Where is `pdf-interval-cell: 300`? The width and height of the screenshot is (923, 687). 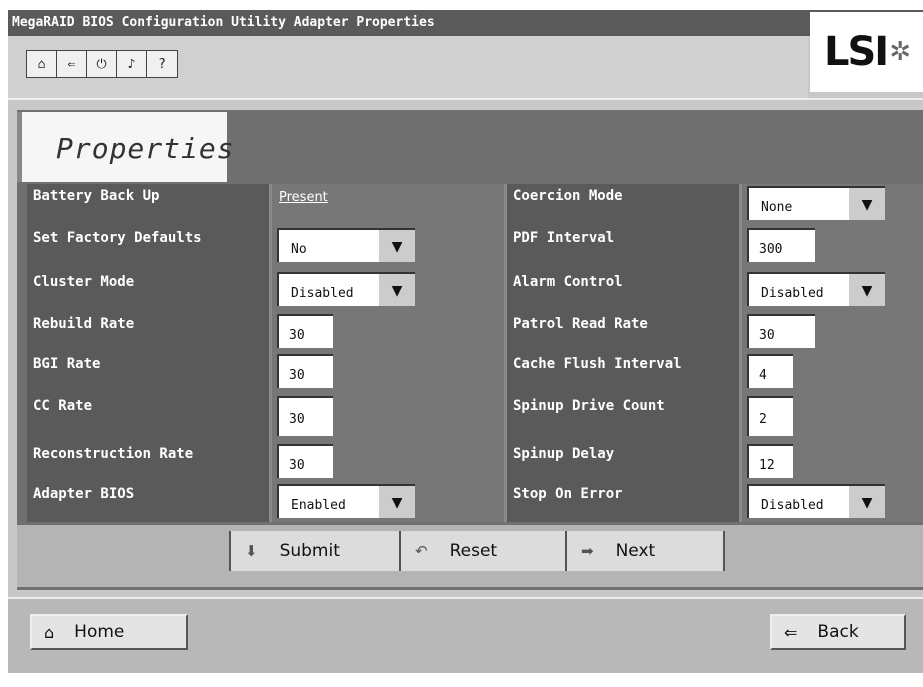 pdf-interval-cell: 300 is located at coordinates (832, 248).